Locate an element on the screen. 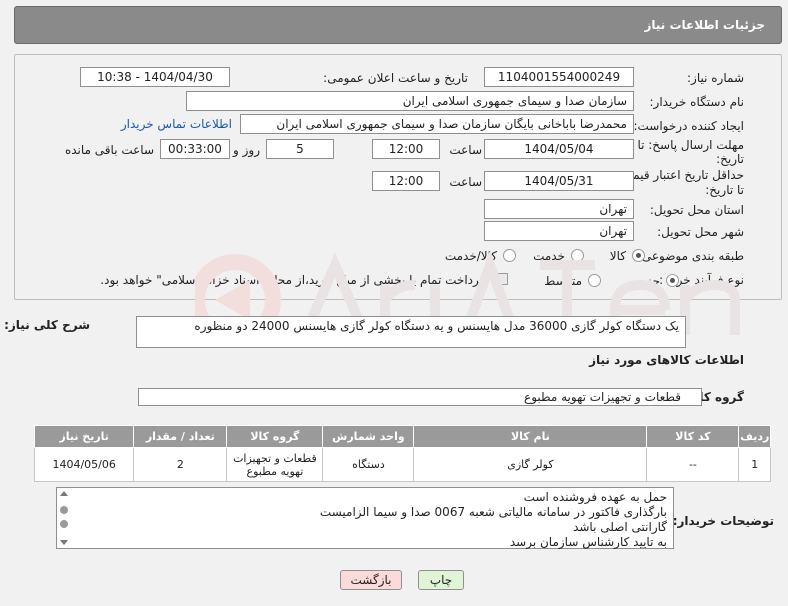 Image resolution: width=788 pixels, height=606 pixels. col-date: تاریخ نیاز is located at coordinates (84, 436).